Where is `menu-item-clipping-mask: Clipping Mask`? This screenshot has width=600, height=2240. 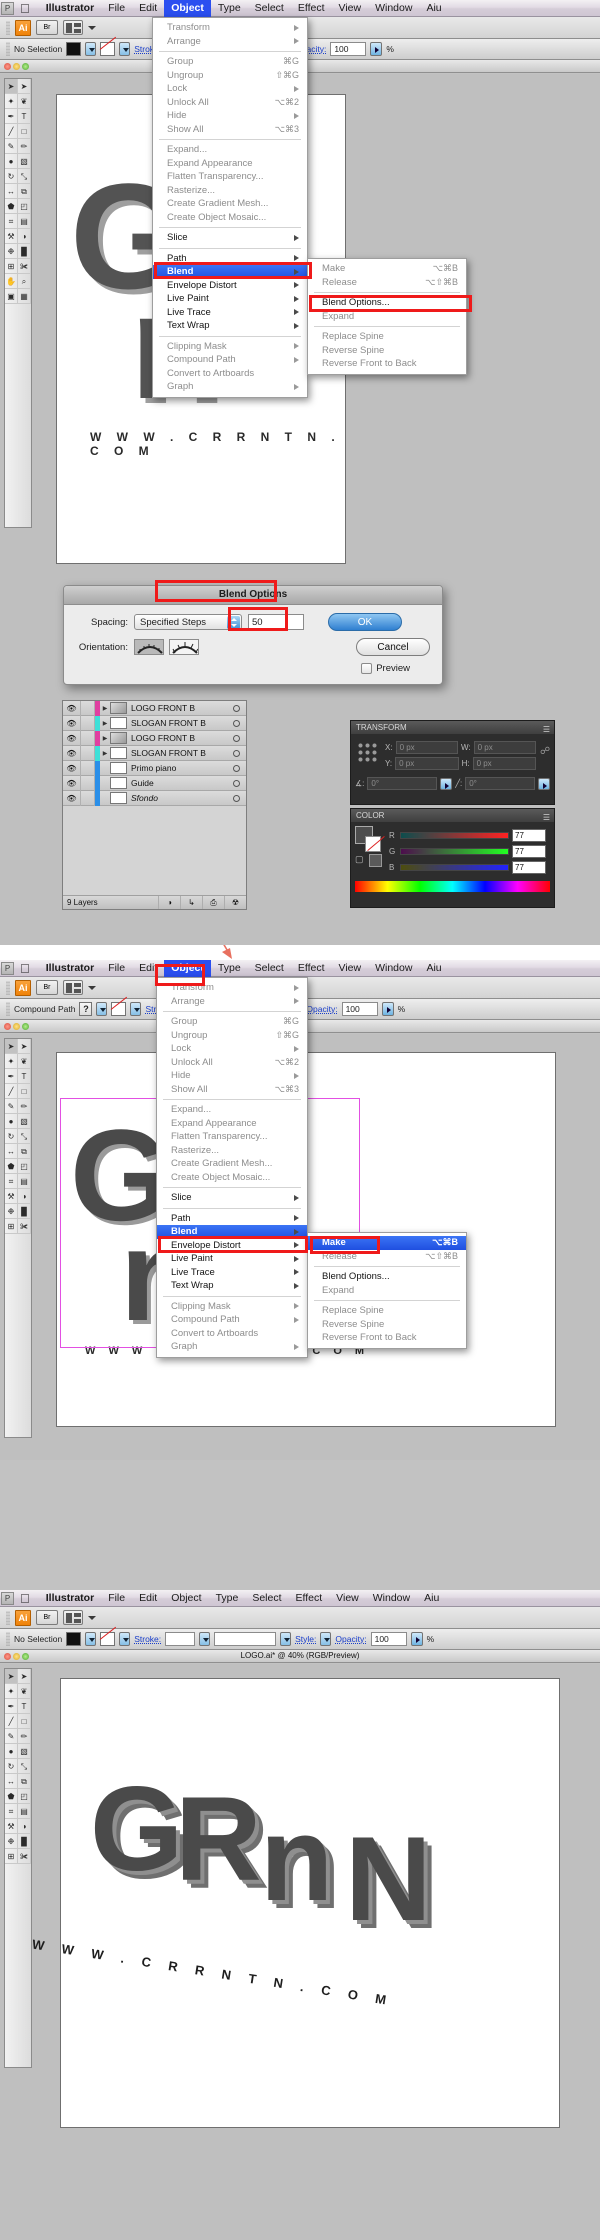
menu-item-clipping-mask: Clipping Mask is located at coordinates (230, 347).